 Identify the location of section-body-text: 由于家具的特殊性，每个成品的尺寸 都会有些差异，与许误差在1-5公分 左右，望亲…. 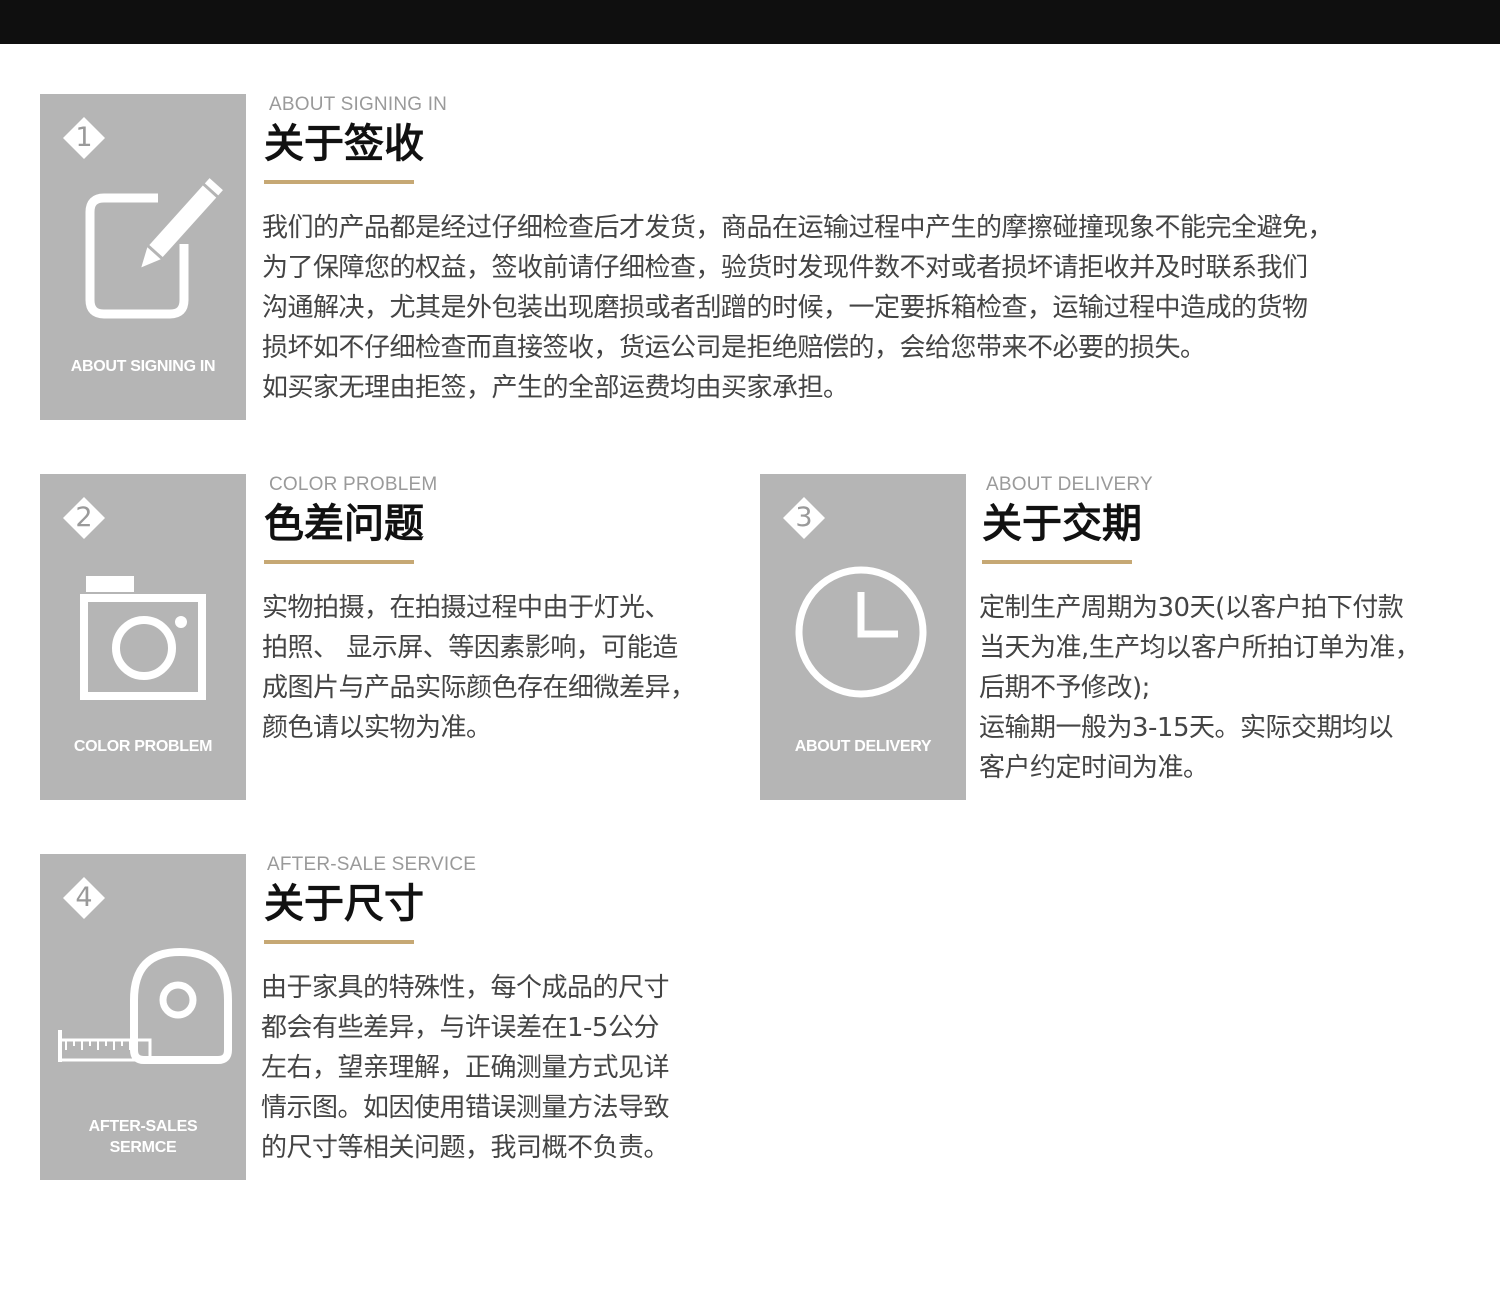
(465, 1068).